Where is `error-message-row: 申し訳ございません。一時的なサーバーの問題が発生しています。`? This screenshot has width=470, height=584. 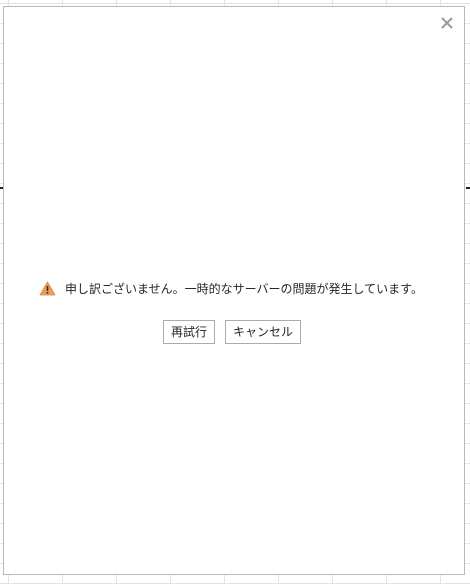 error-message-row: 申し訳ございません。一時的なサーバーの問題が発生しています。 is located at coordinates (234, 288).